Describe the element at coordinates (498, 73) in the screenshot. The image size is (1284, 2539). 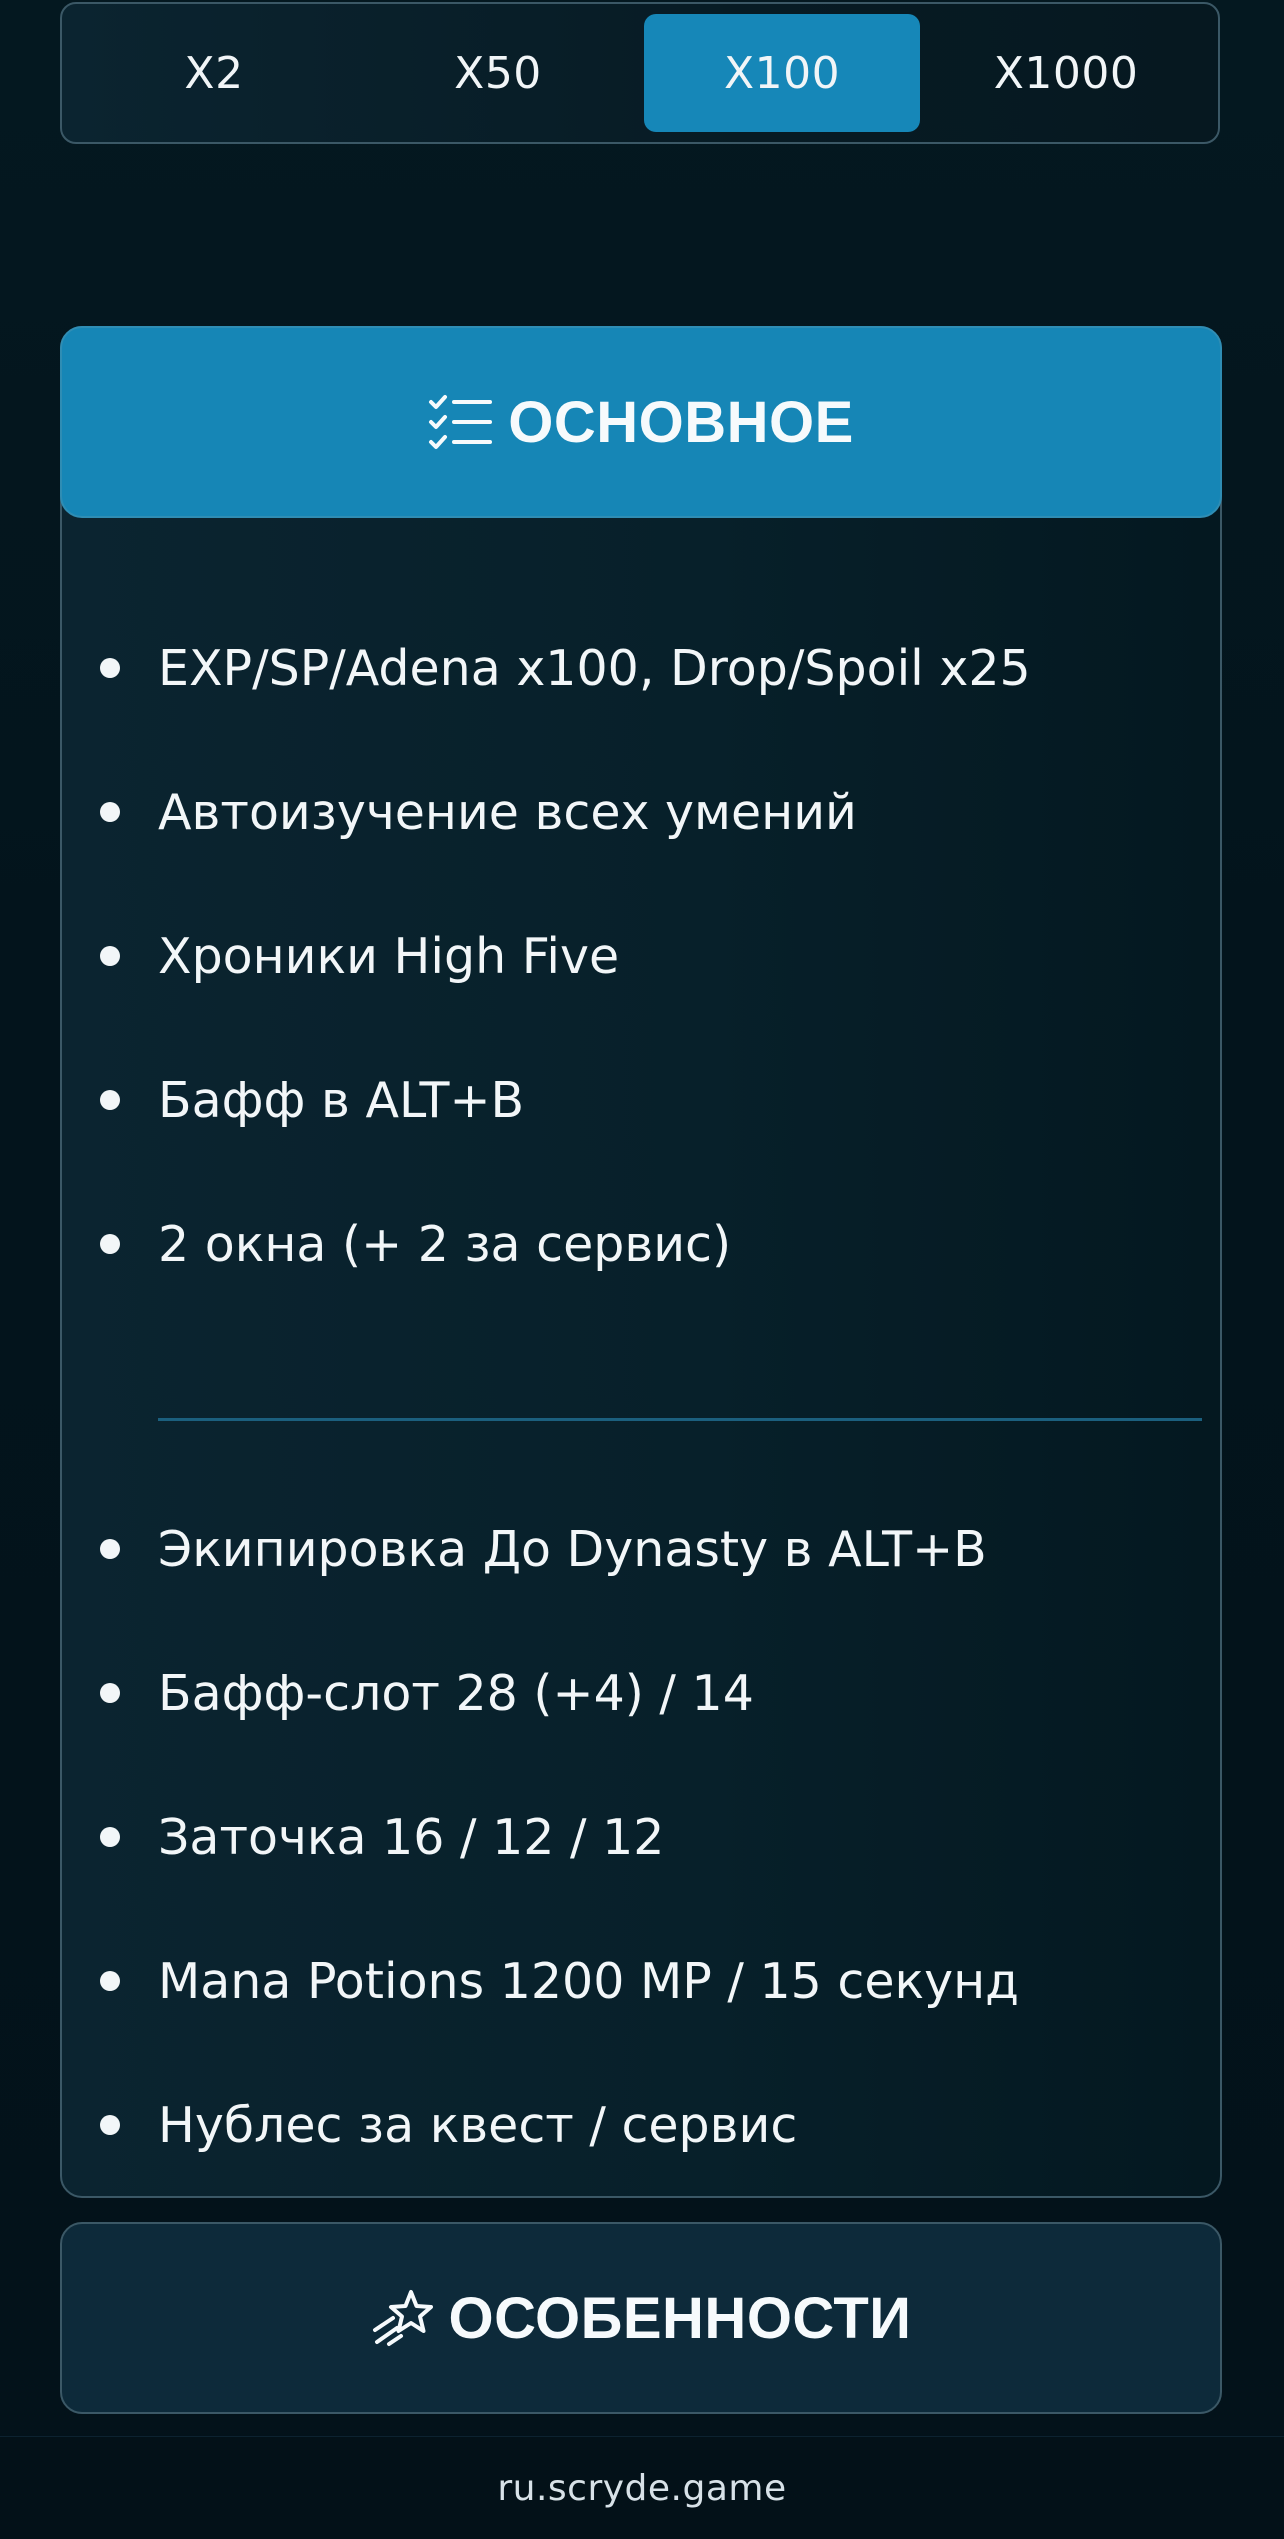
I see `rate-tab-x50: X50` at that location.